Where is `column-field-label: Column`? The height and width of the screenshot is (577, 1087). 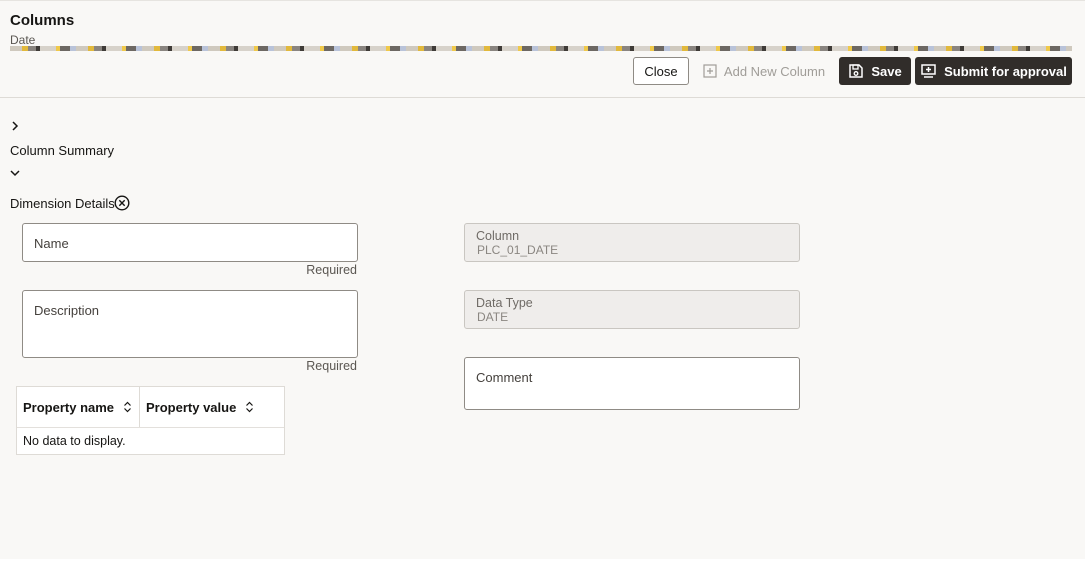
column-field-label: Column is located at coordinates (498, 236).